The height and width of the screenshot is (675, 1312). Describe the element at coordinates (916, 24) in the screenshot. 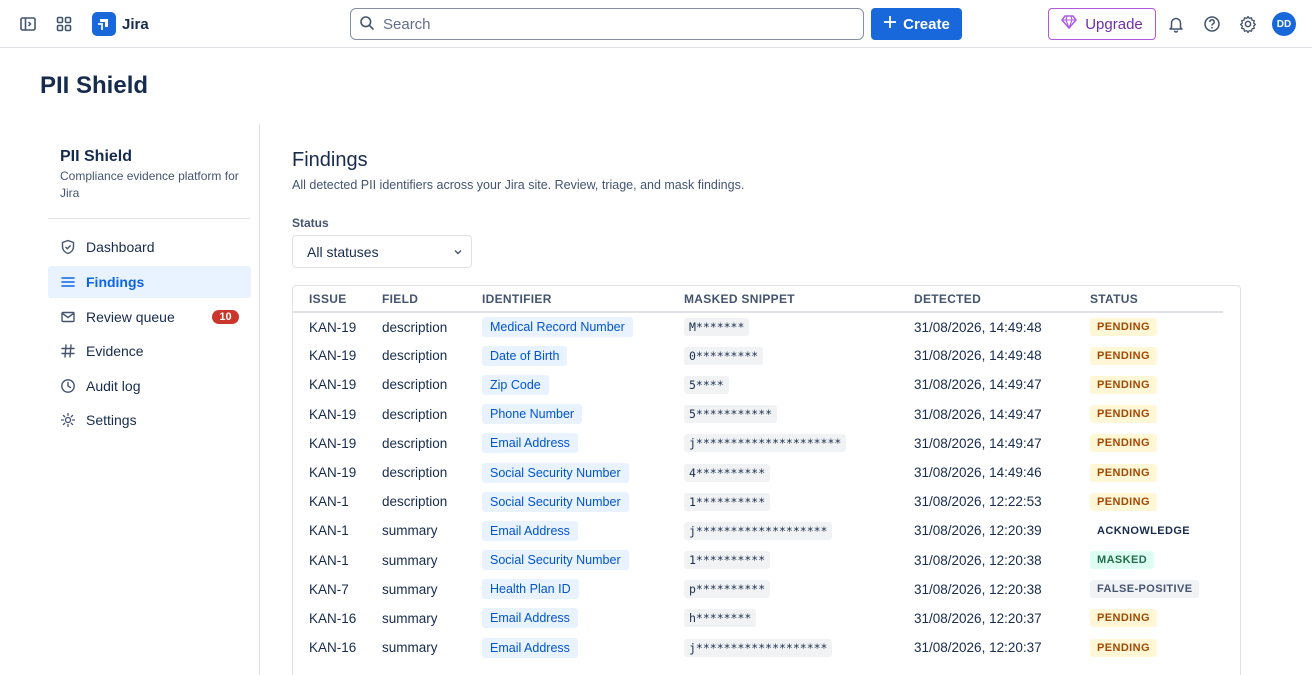

I see `create-button: Create` at that location.